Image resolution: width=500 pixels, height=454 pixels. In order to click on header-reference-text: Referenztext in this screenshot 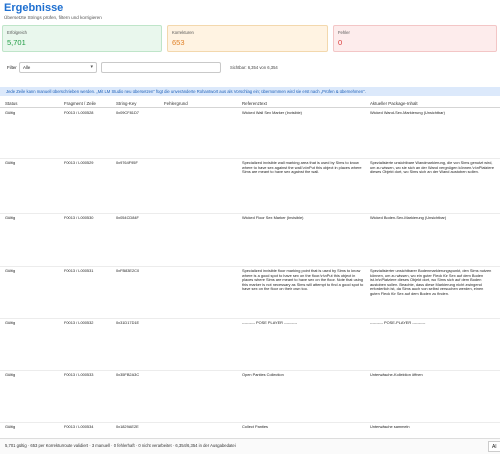, I will do `click(303, 103)`.